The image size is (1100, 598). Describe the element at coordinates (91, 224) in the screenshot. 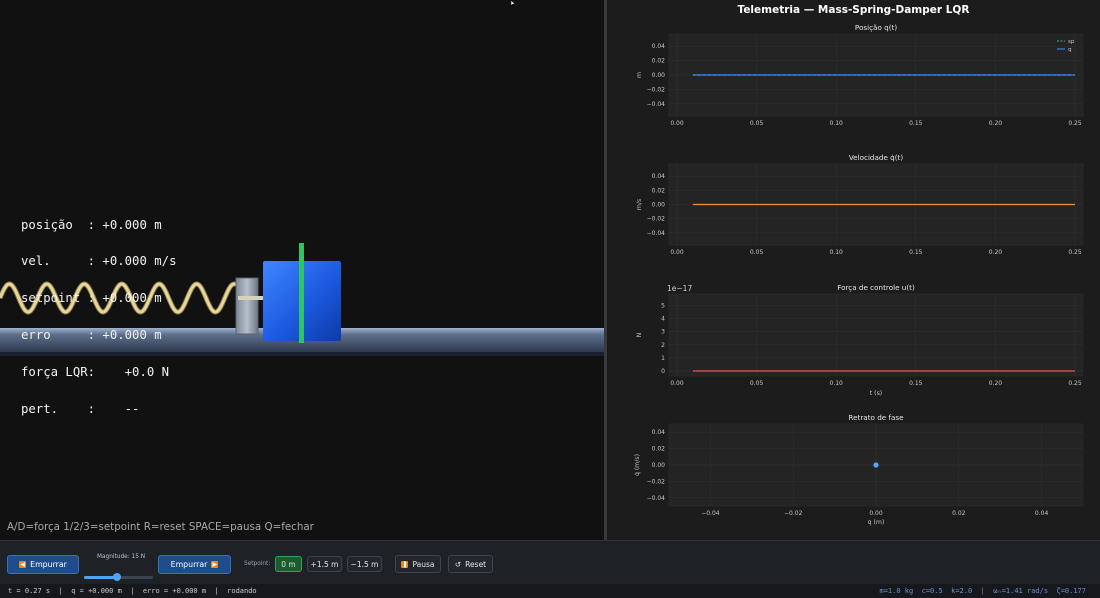

I see `readout-position: posição : +0.000 m` at that location.